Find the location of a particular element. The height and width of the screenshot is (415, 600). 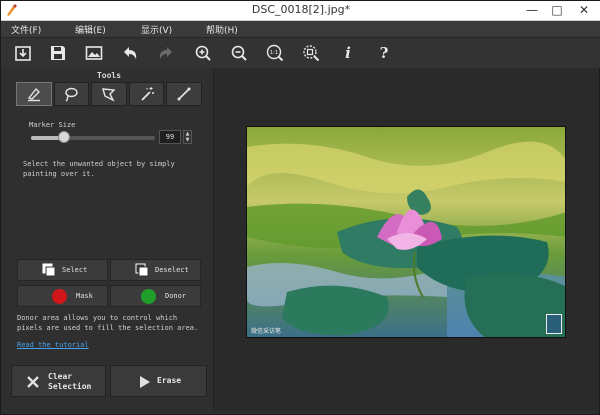

tool-marker is located at coordinates (34, 94).